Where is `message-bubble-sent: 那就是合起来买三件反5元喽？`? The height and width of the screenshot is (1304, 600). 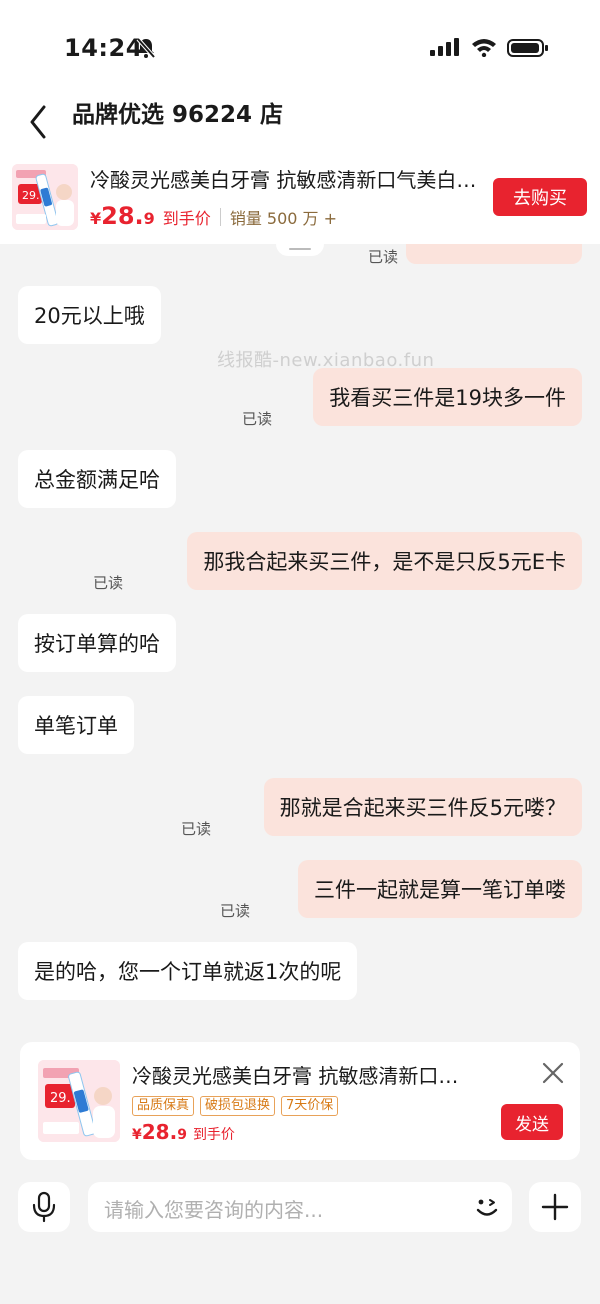
message-bubble-sent: 那就是合起来买三件反5元喽？ is located at coordinates (422, 807).